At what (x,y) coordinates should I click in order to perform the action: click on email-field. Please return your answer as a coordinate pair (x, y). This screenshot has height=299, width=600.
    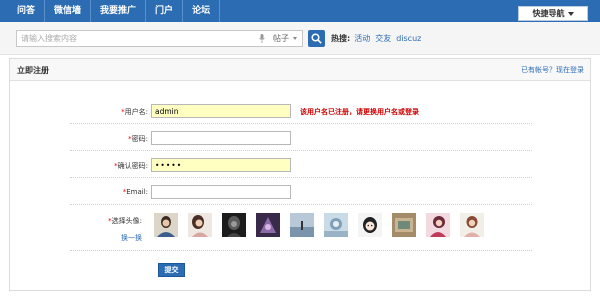
    Looking at the image, I should click on (221, 192).